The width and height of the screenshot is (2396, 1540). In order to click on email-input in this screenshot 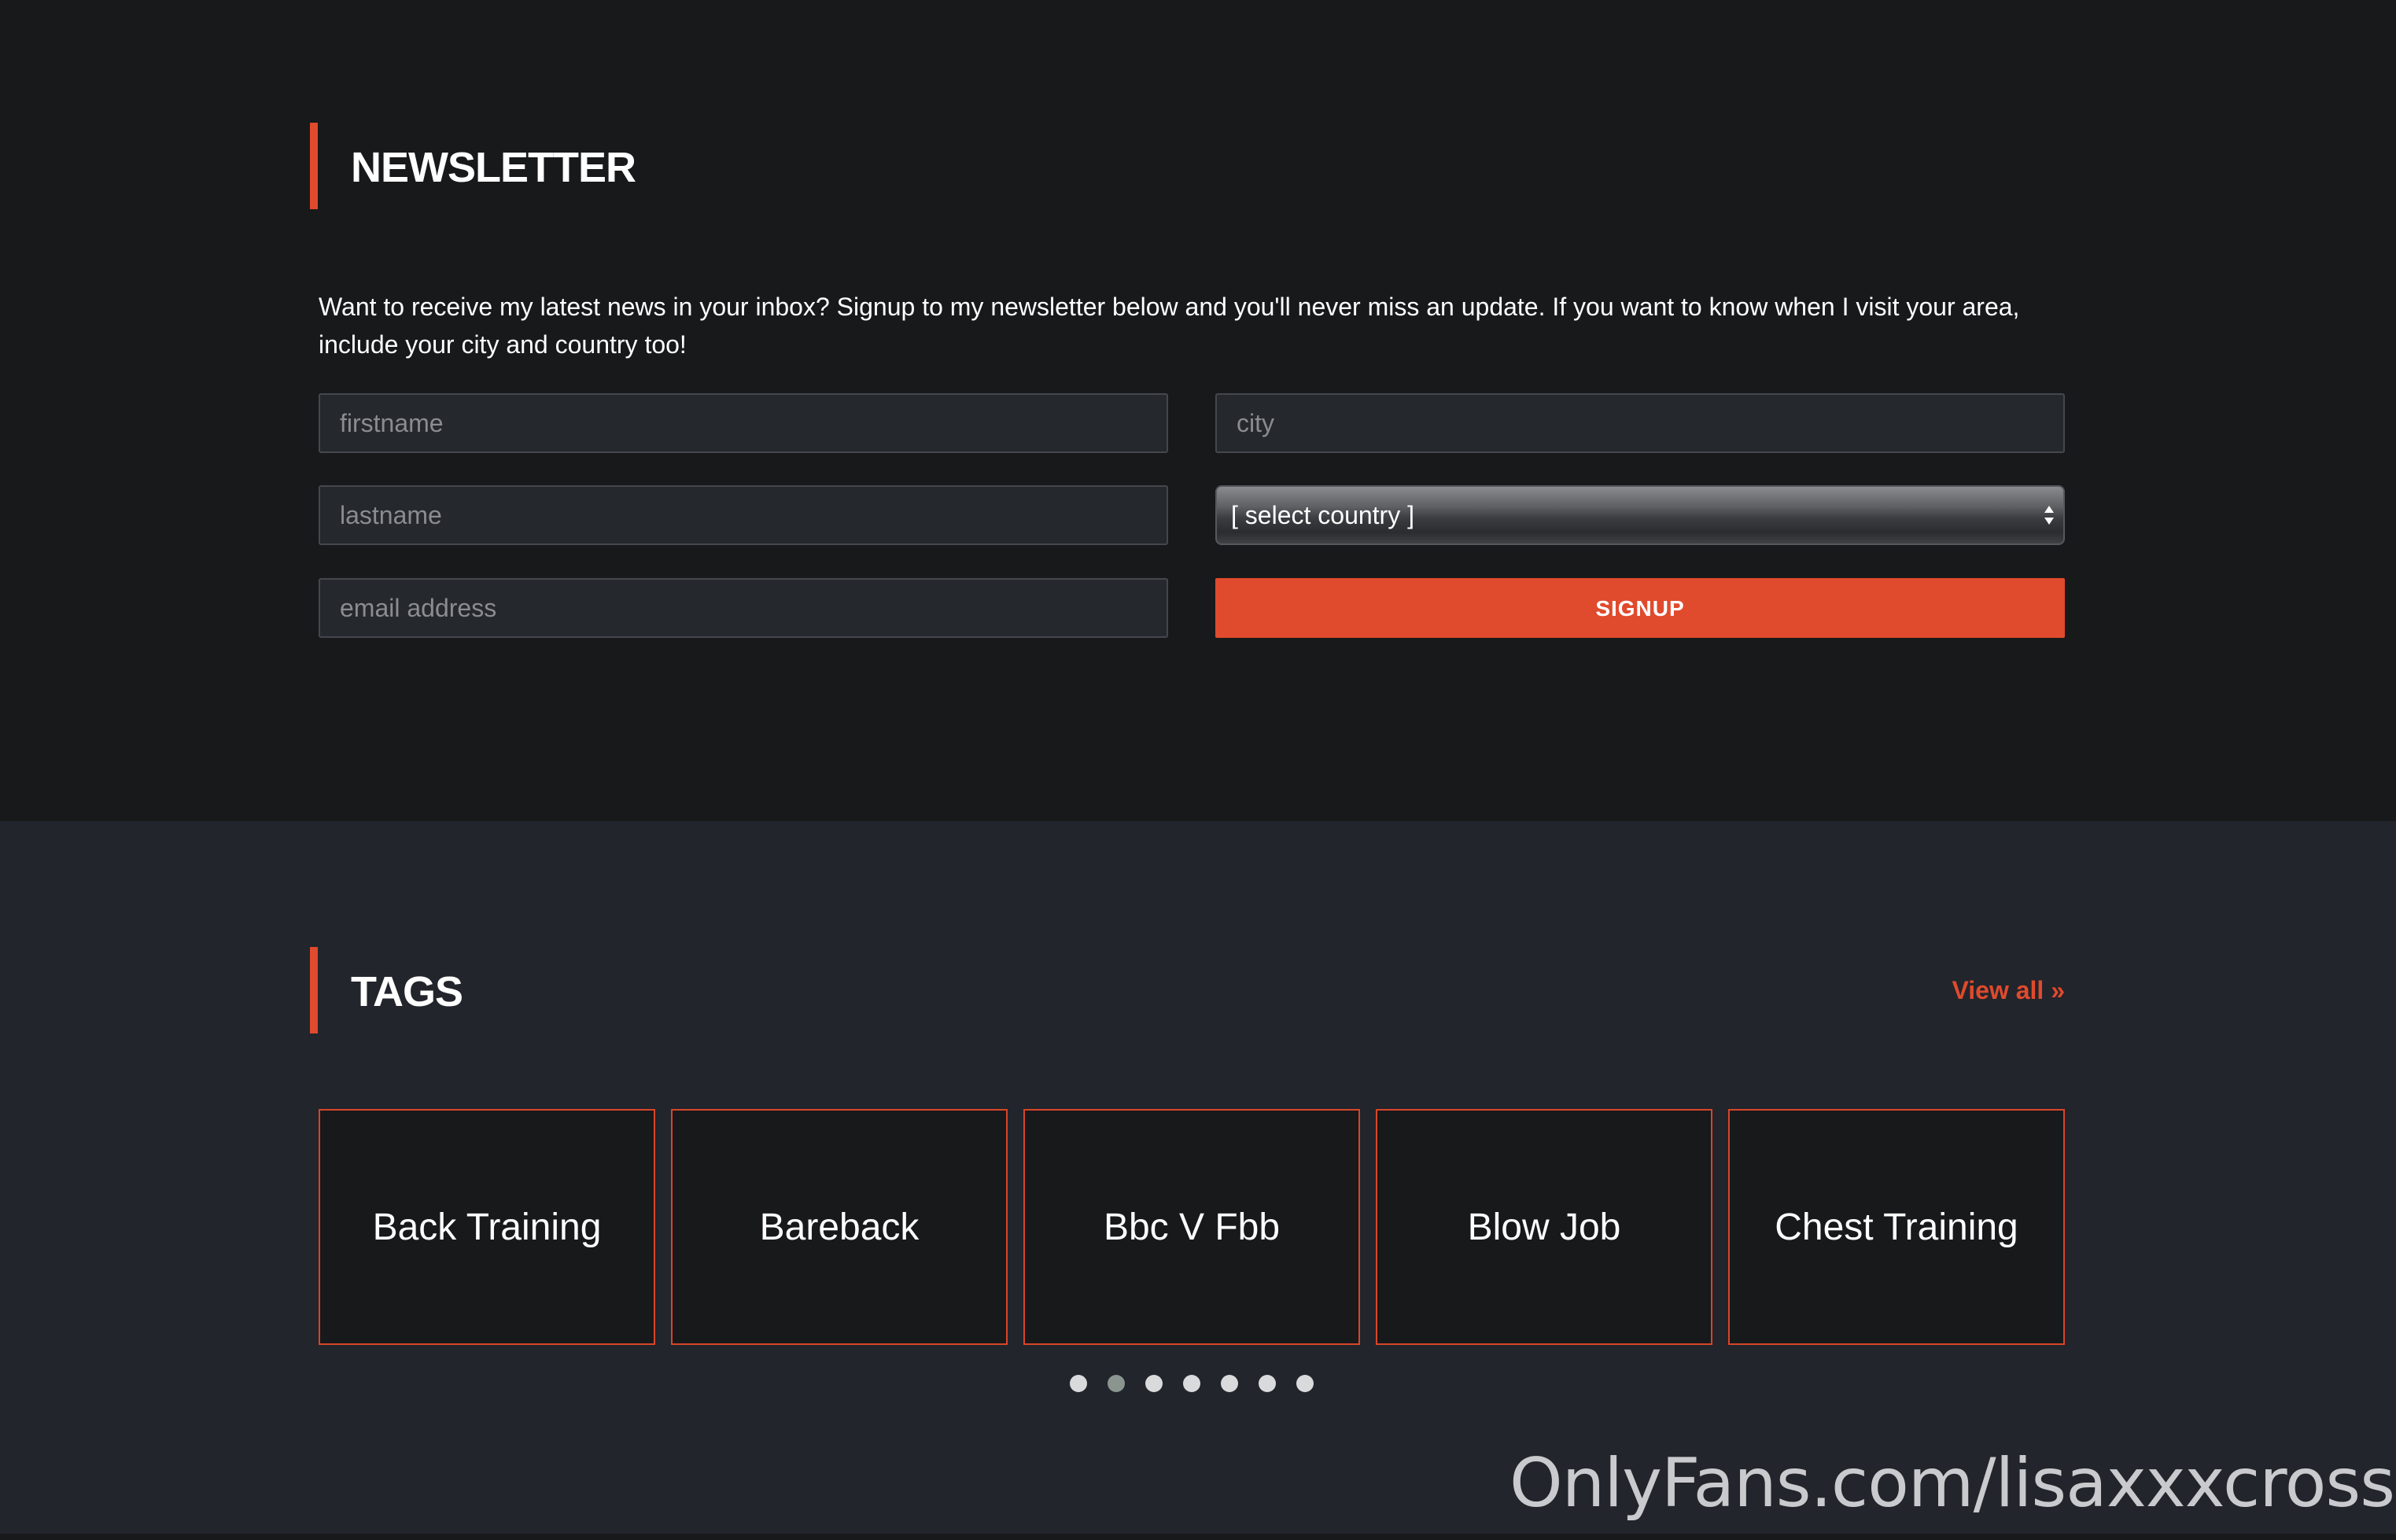, I will do `click(743, 608)`.